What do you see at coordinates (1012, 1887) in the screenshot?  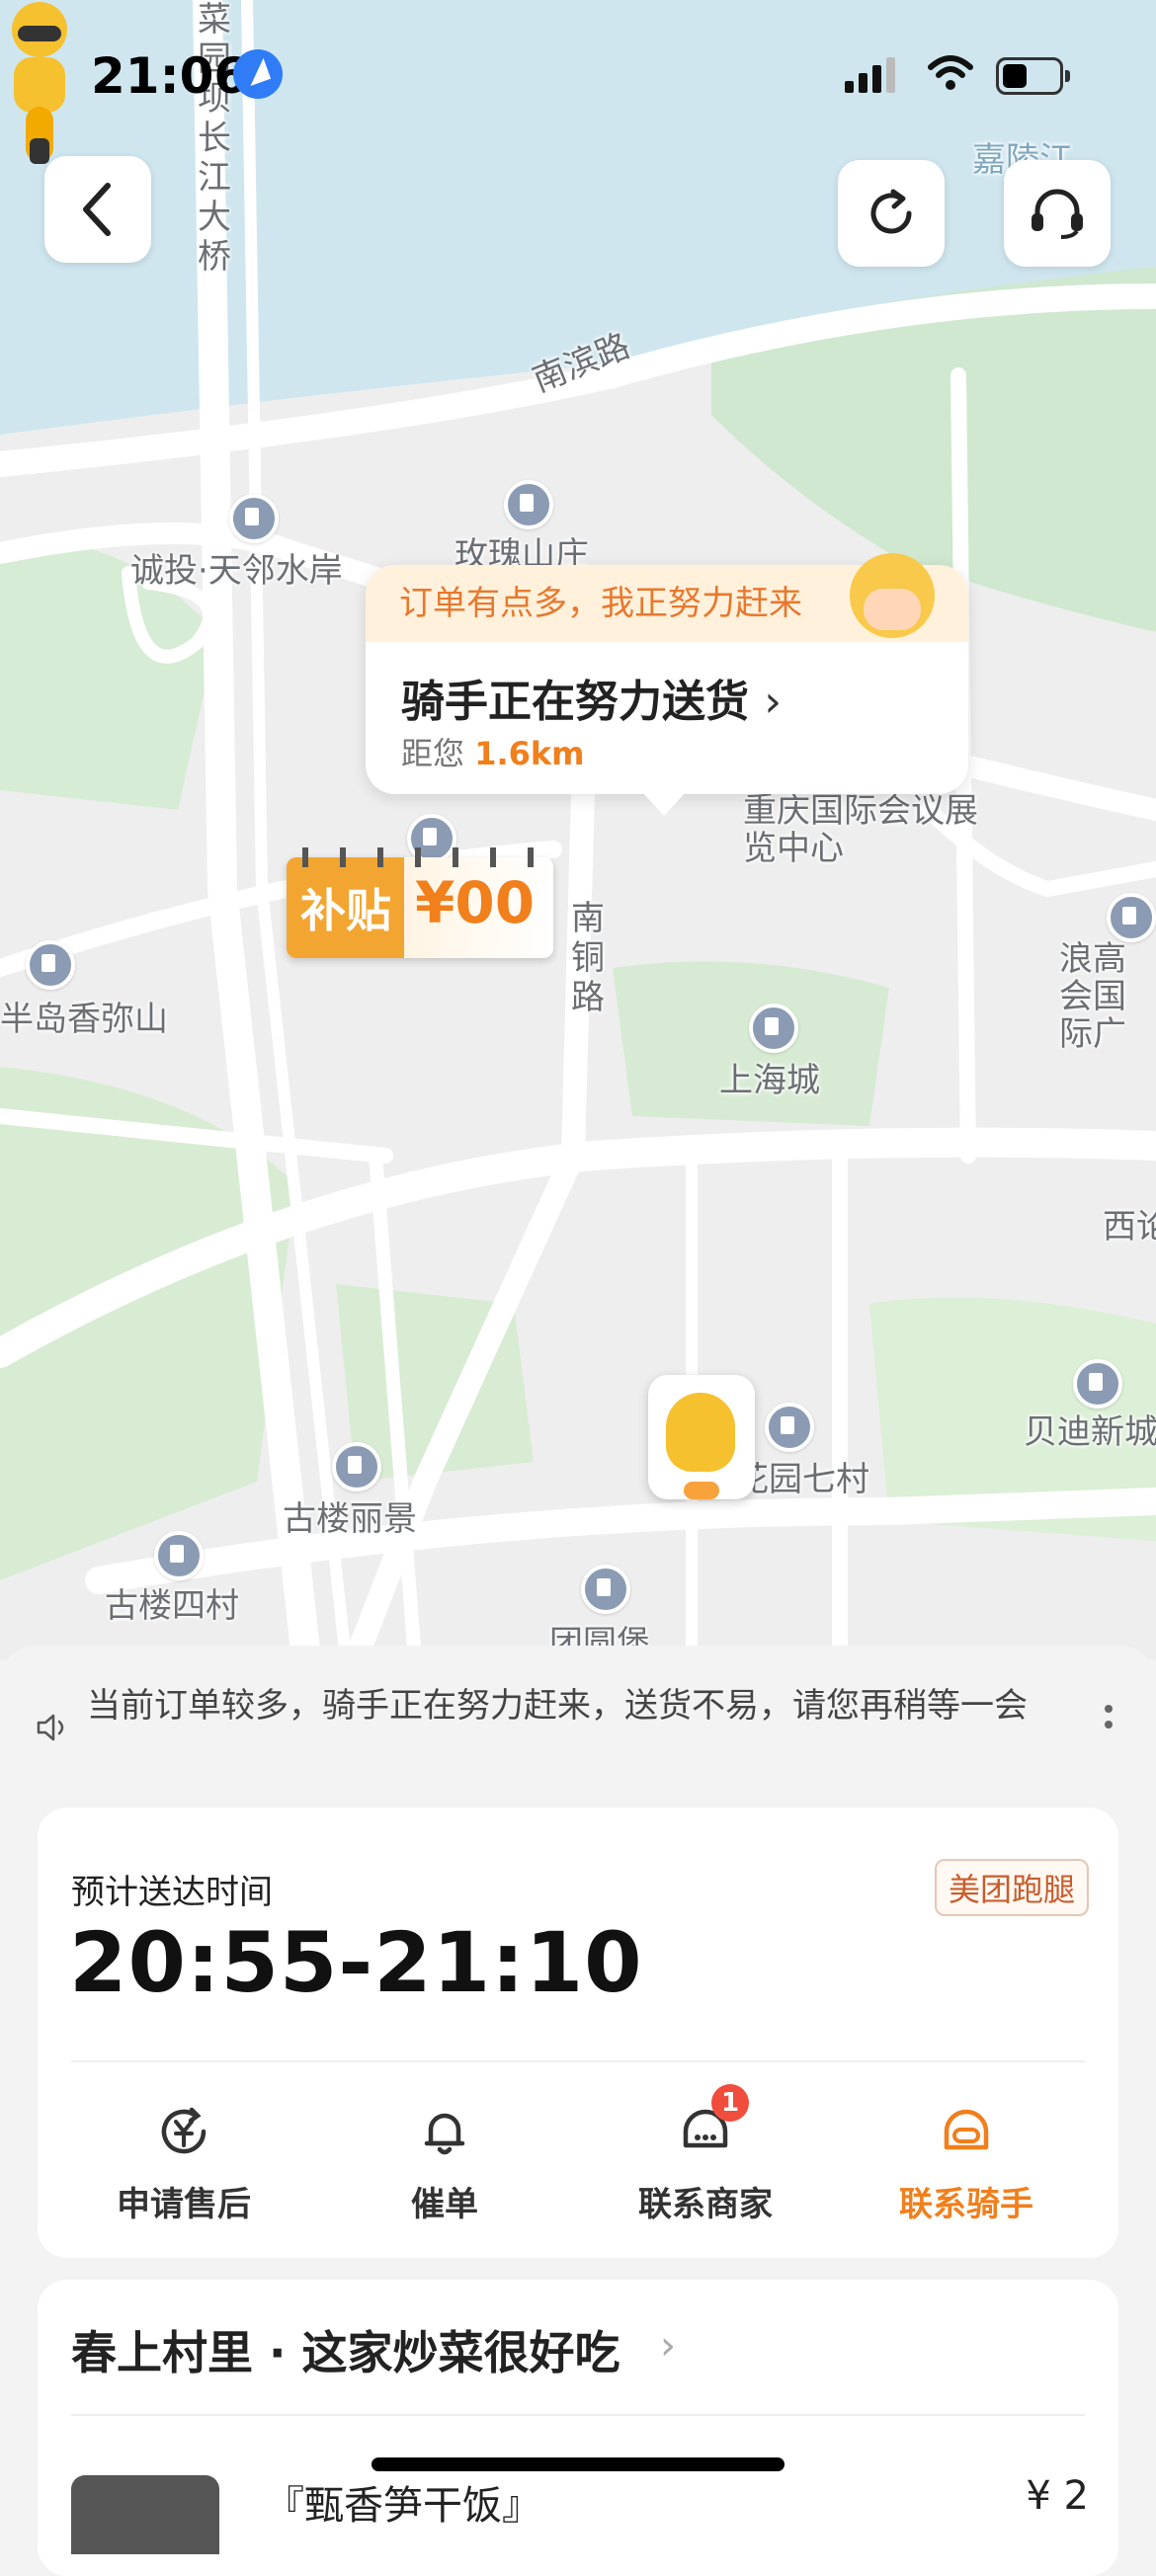 I see `brand-badge: 美团跑腿` at bounding box center [1012, 1887].